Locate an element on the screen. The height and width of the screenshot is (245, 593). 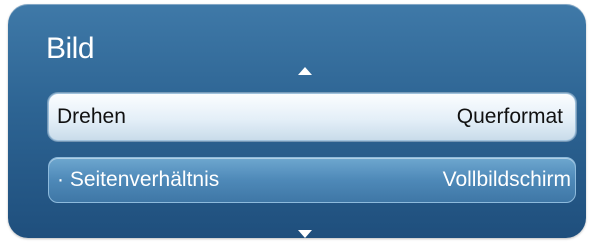
menu-item-value: Querformat is located at coordinates (509, 116).